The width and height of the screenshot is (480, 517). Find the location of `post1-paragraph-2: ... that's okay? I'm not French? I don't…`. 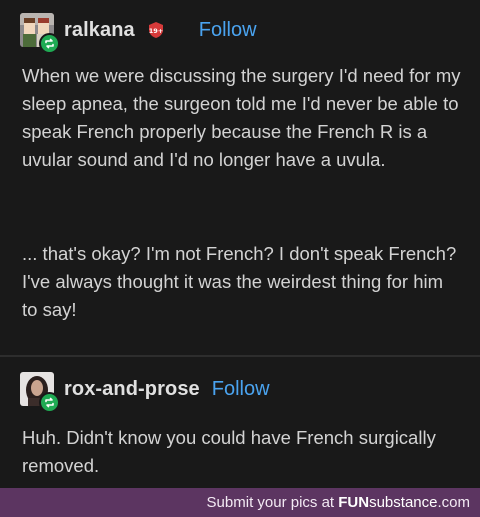

post1-paragraph-2: ... that's okay? I'm not French? I don't… is located at coordinates (239, 281).